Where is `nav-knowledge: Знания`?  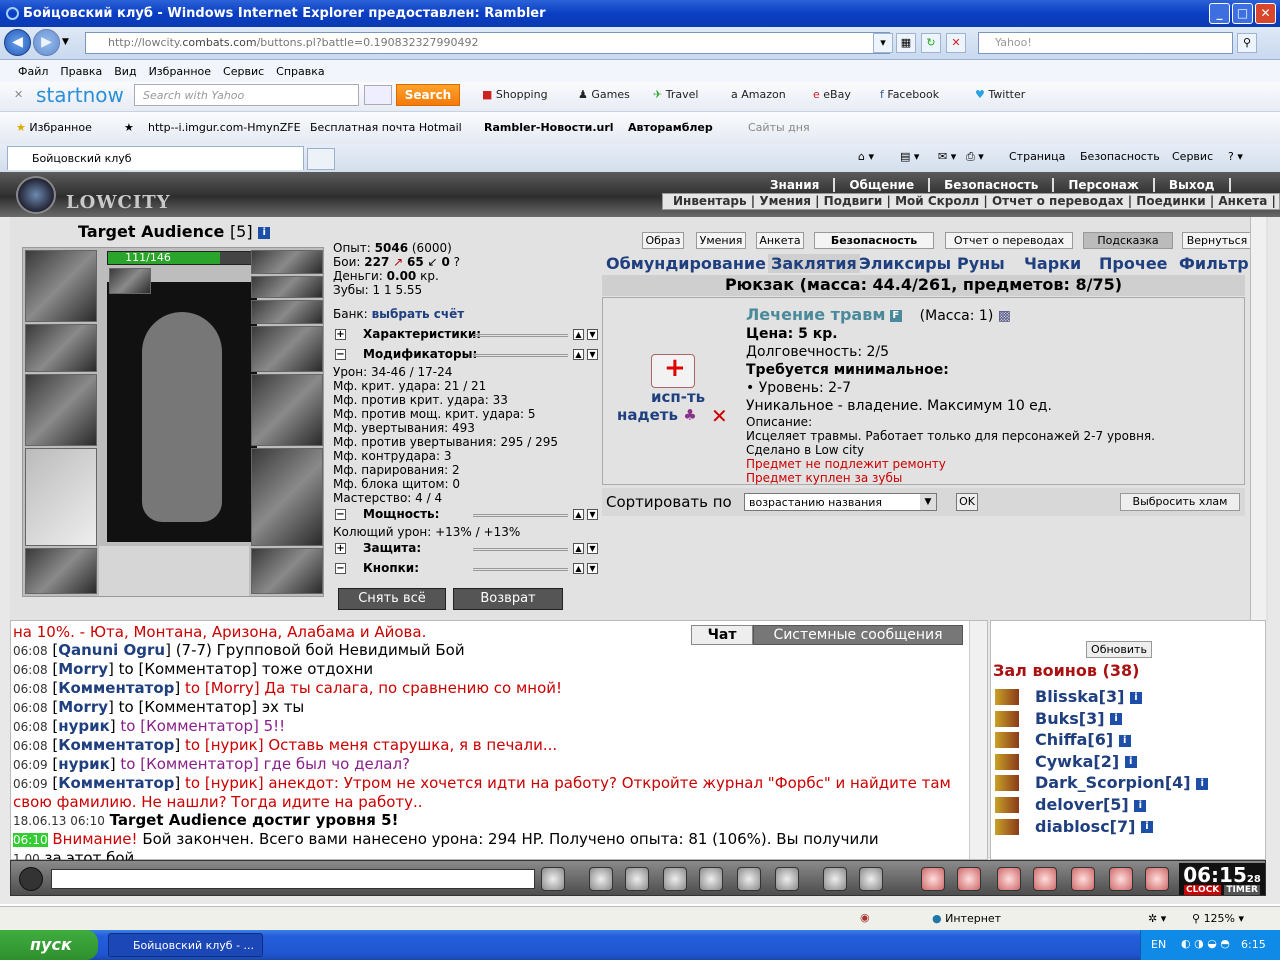
nav-knowledge: Знания is located at coordinates (796, 185).